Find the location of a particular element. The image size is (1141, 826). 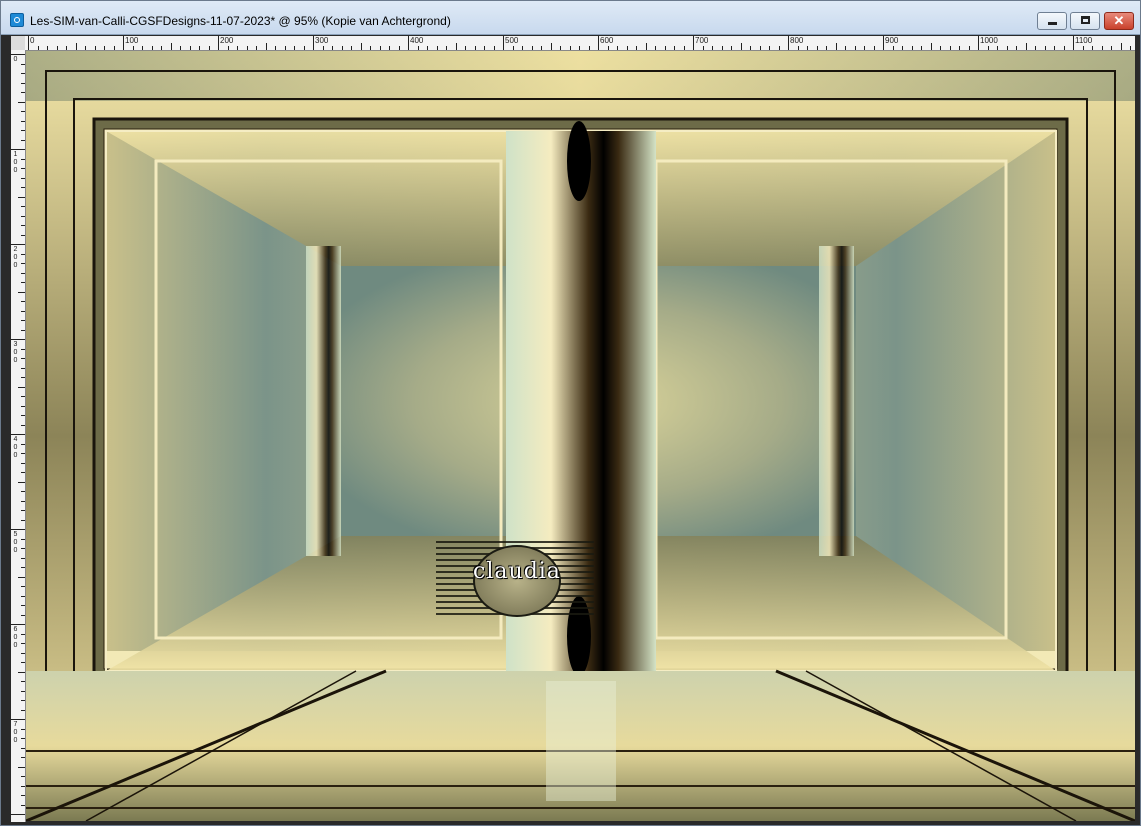

horizontal-ruler: 0 100 200 300 400 500 600 700 800 900 1000 1100 is located at coordinates (580, 43).